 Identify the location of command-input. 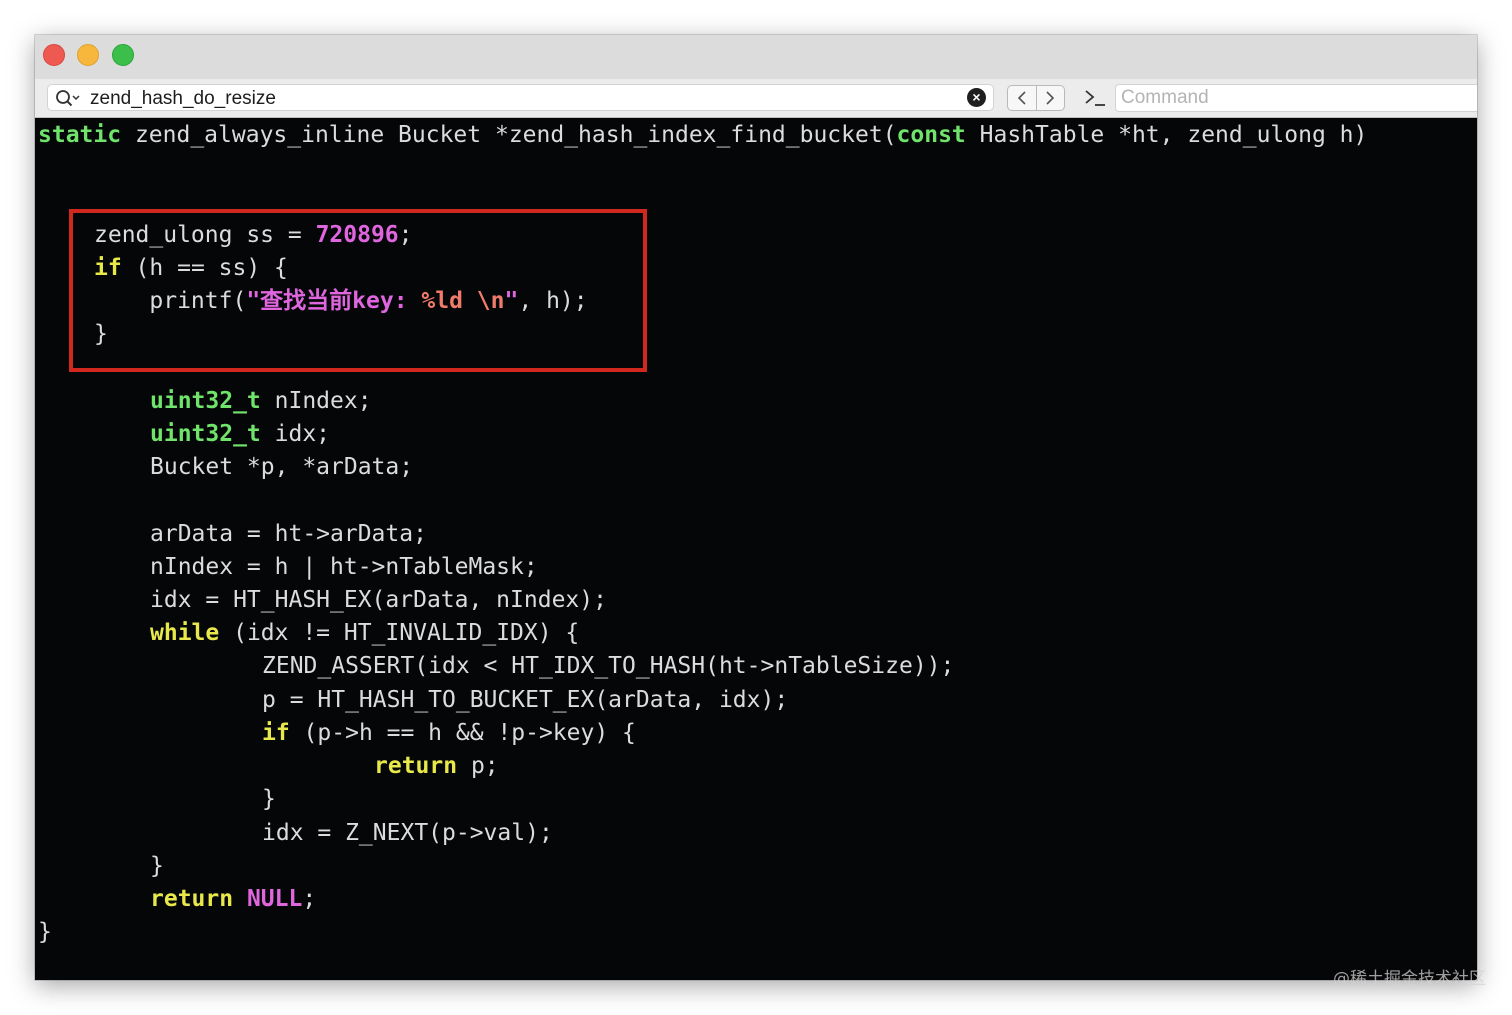
(1296, 98).